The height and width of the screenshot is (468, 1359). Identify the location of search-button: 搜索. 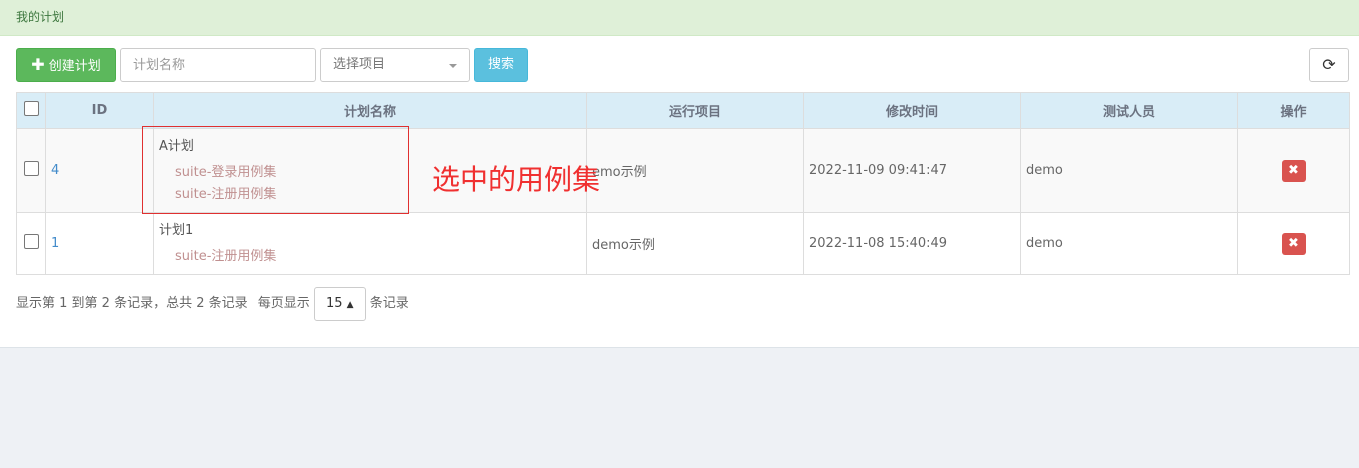
(501, 65).